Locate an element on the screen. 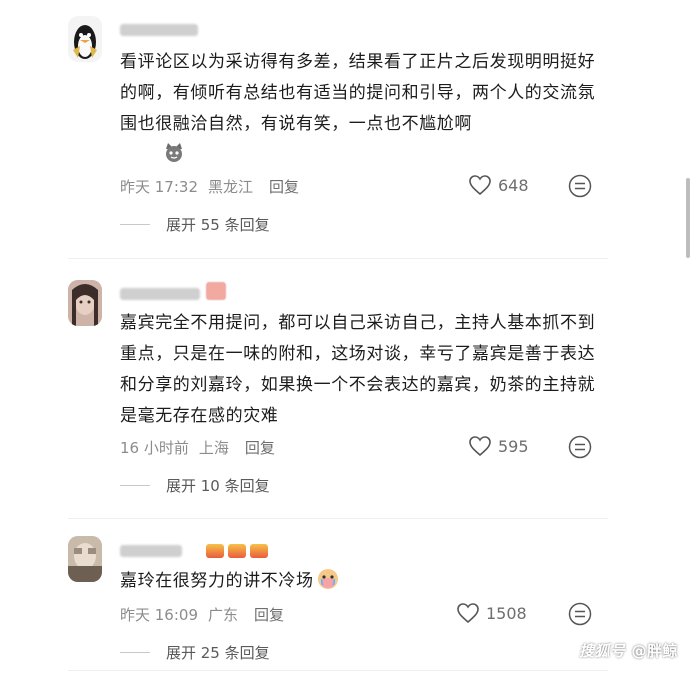 The width and height of the screenshot is (690, 675). like-button: 1508 is located at coordinates (491, 613).